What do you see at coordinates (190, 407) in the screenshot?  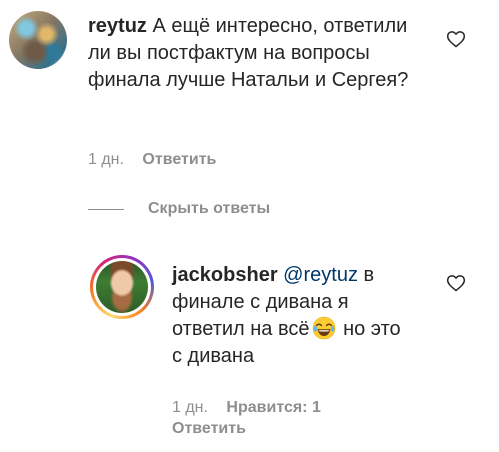 I see `reply-time: 1 дн.` at bounding box center [190, 407].